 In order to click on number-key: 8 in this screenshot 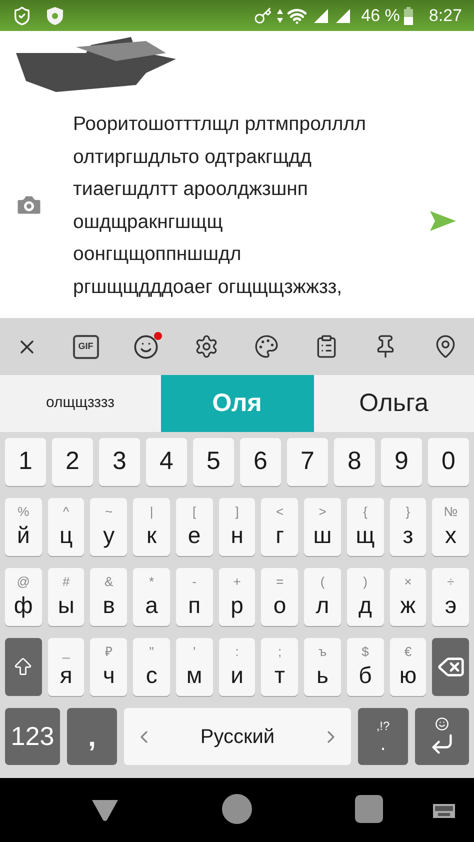, I will do `click(354, 462)`.